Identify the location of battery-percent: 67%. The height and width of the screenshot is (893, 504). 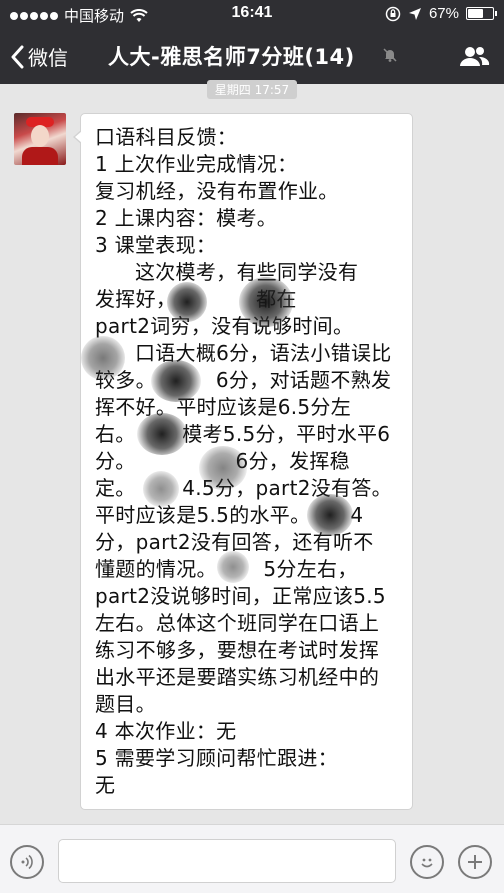
(443, 13).